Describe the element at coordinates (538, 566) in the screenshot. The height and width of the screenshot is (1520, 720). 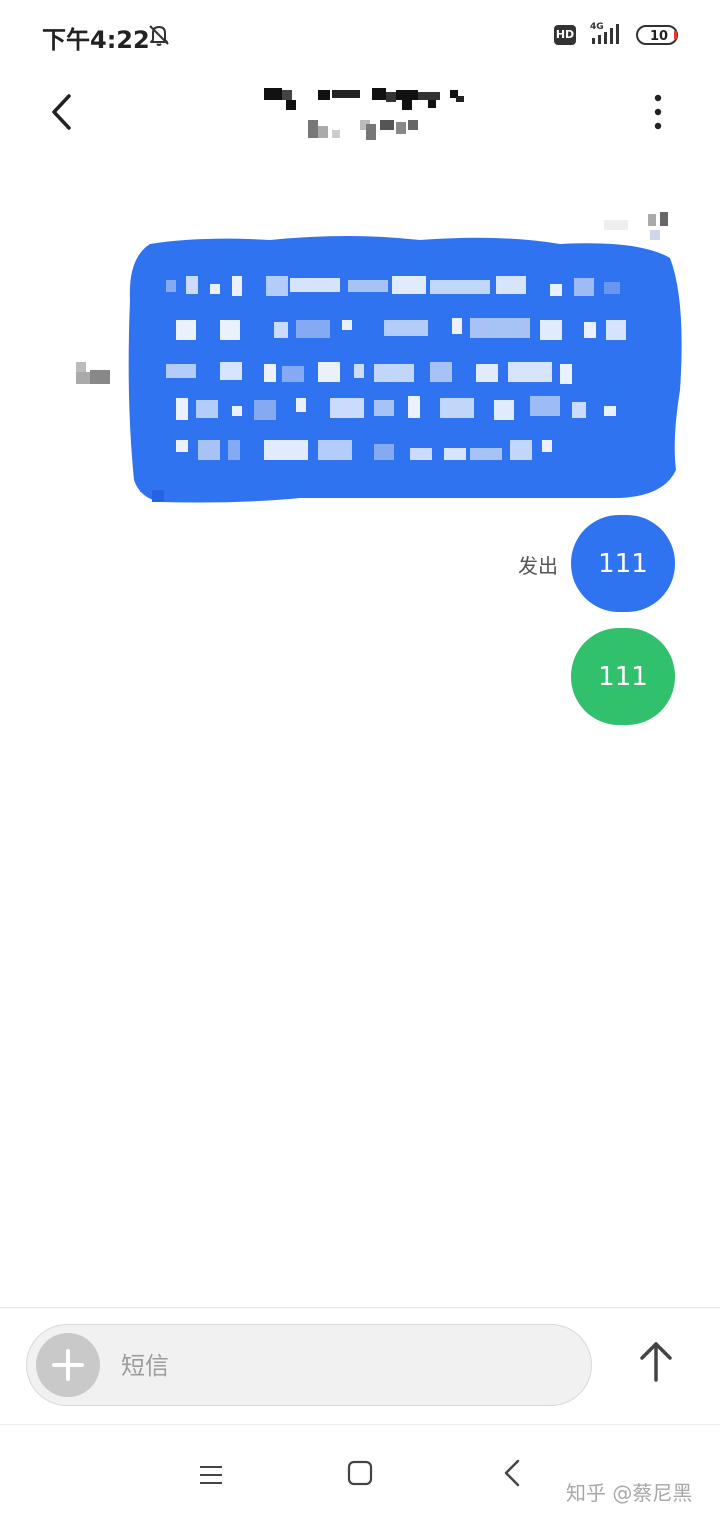
I see `message-status: 发出` at that location.